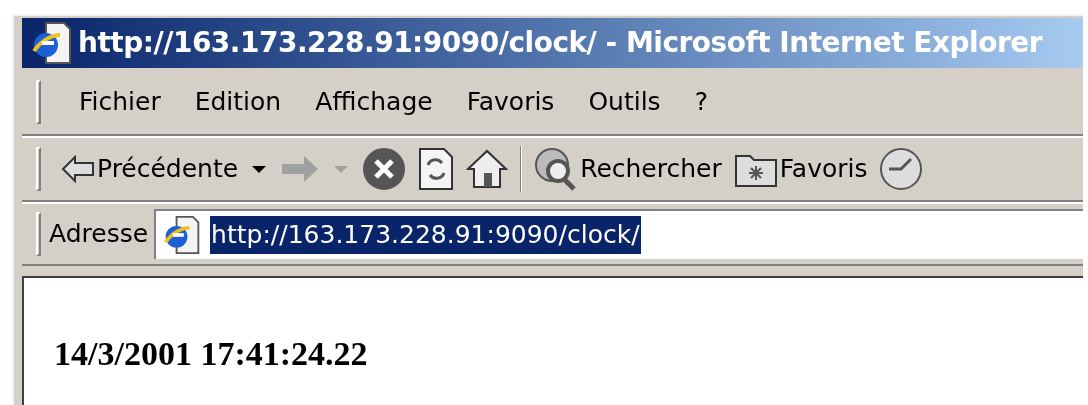  What do you see at coordinates (701, 102) in the screenshot?
I see `menu-item: ?` at bounding box center [701, 102].